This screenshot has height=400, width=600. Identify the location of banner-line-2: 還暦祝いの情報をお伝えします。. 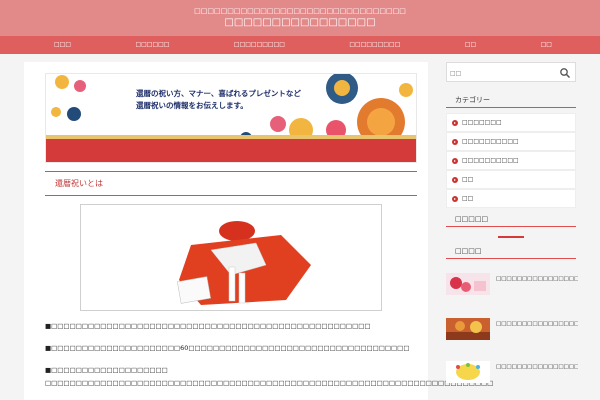
(192, 105).